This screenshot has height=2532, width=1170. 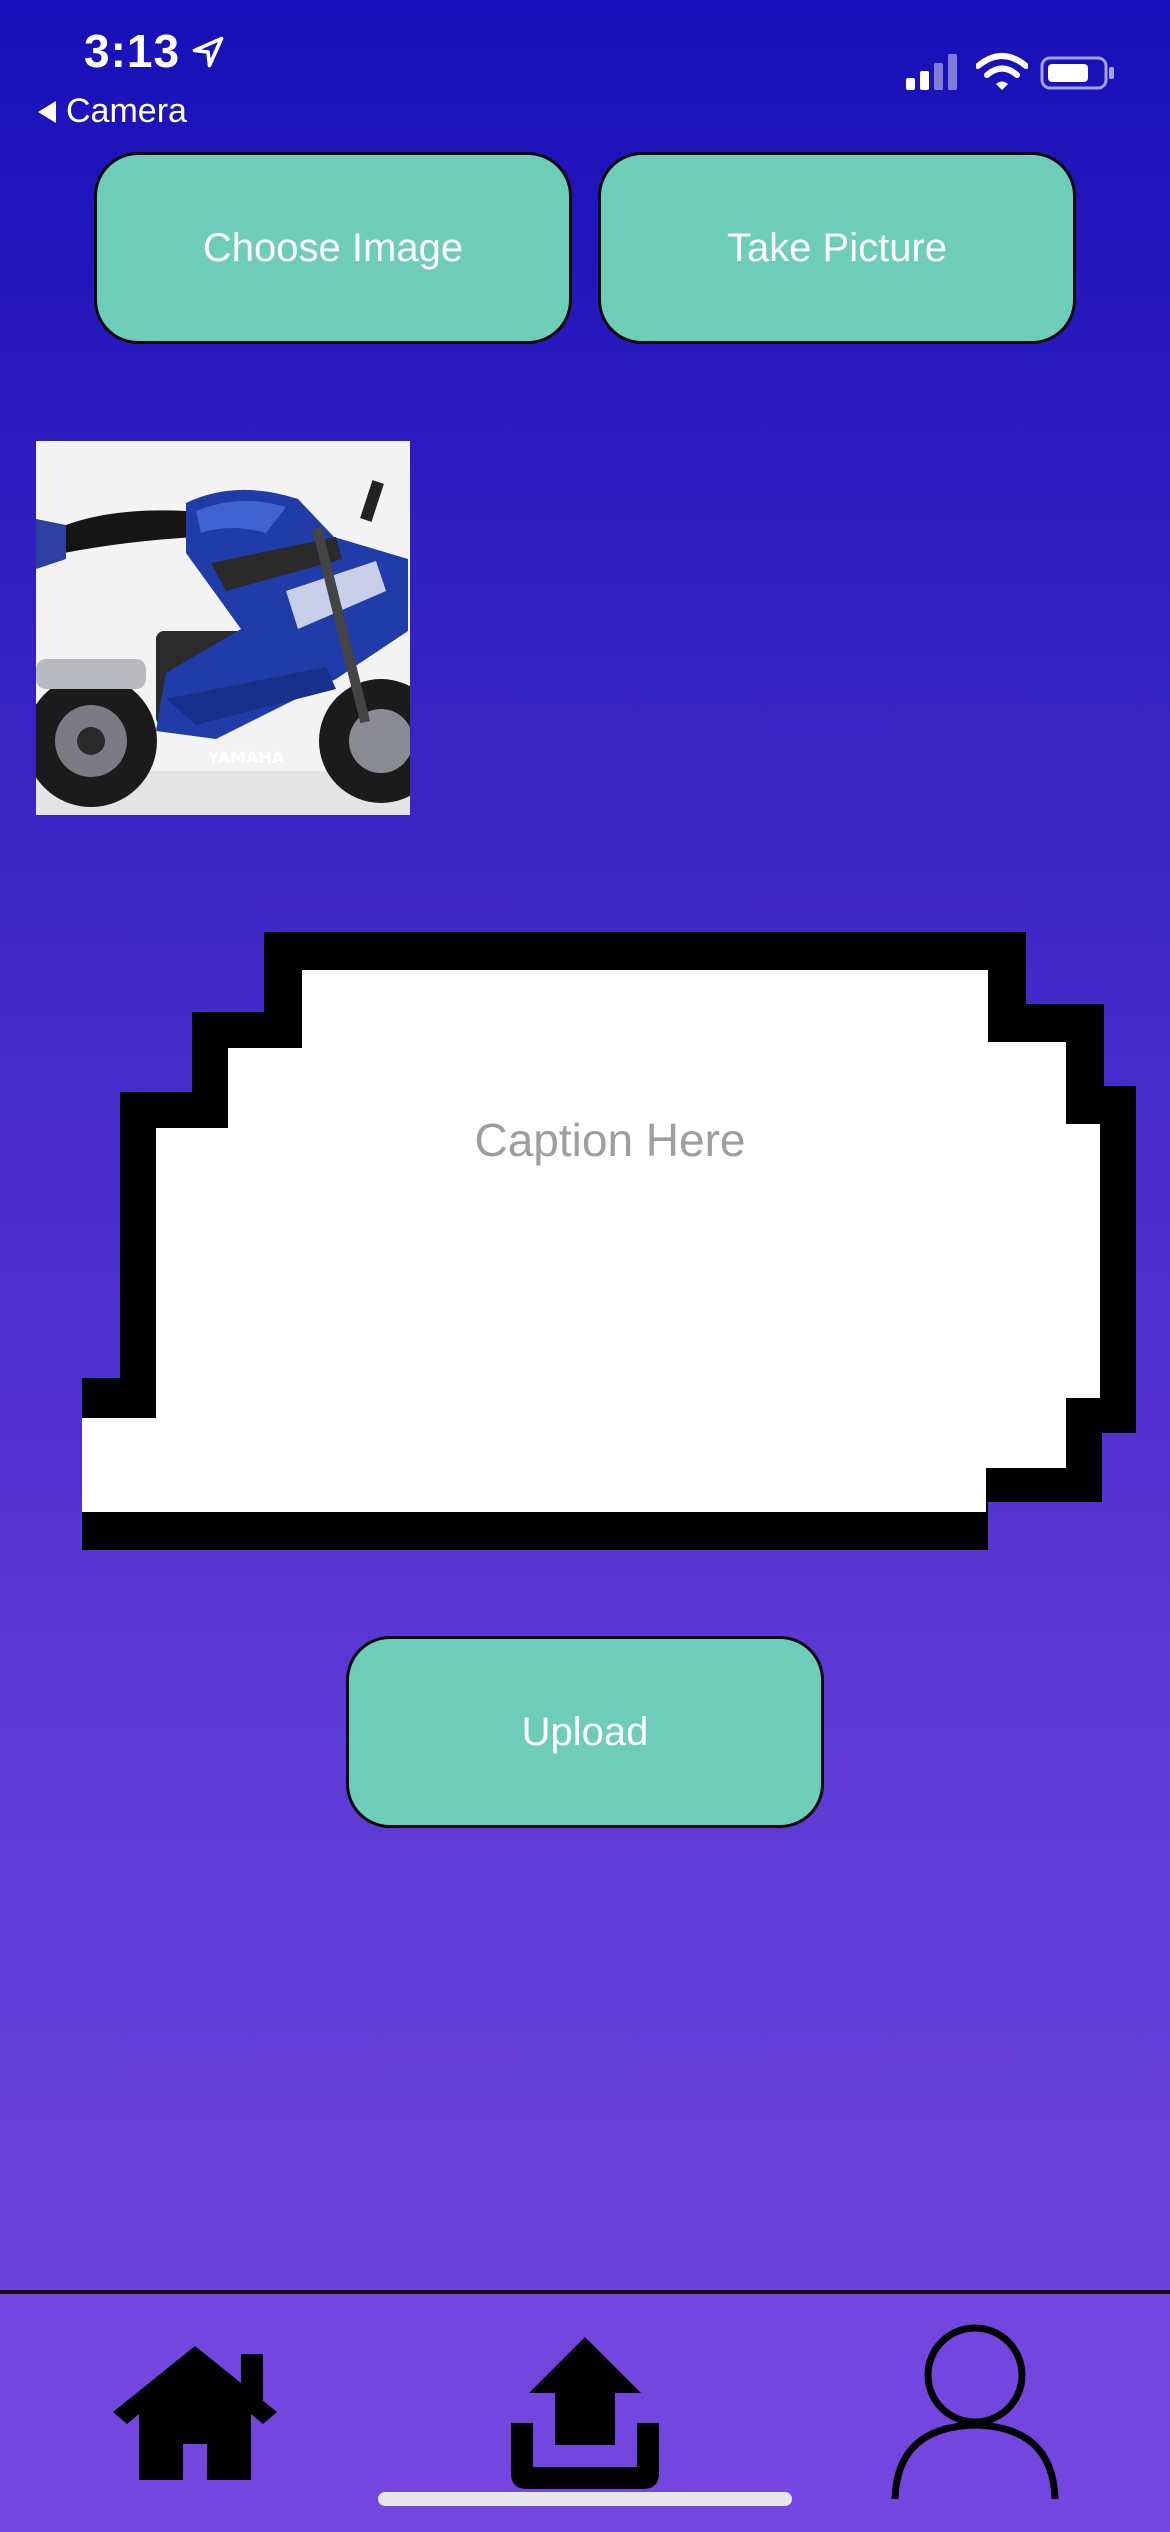 What do you see at coordinates (208, 52) in the screenshot?
I see `location-arrow-icon` at bounding box center [208, 52].